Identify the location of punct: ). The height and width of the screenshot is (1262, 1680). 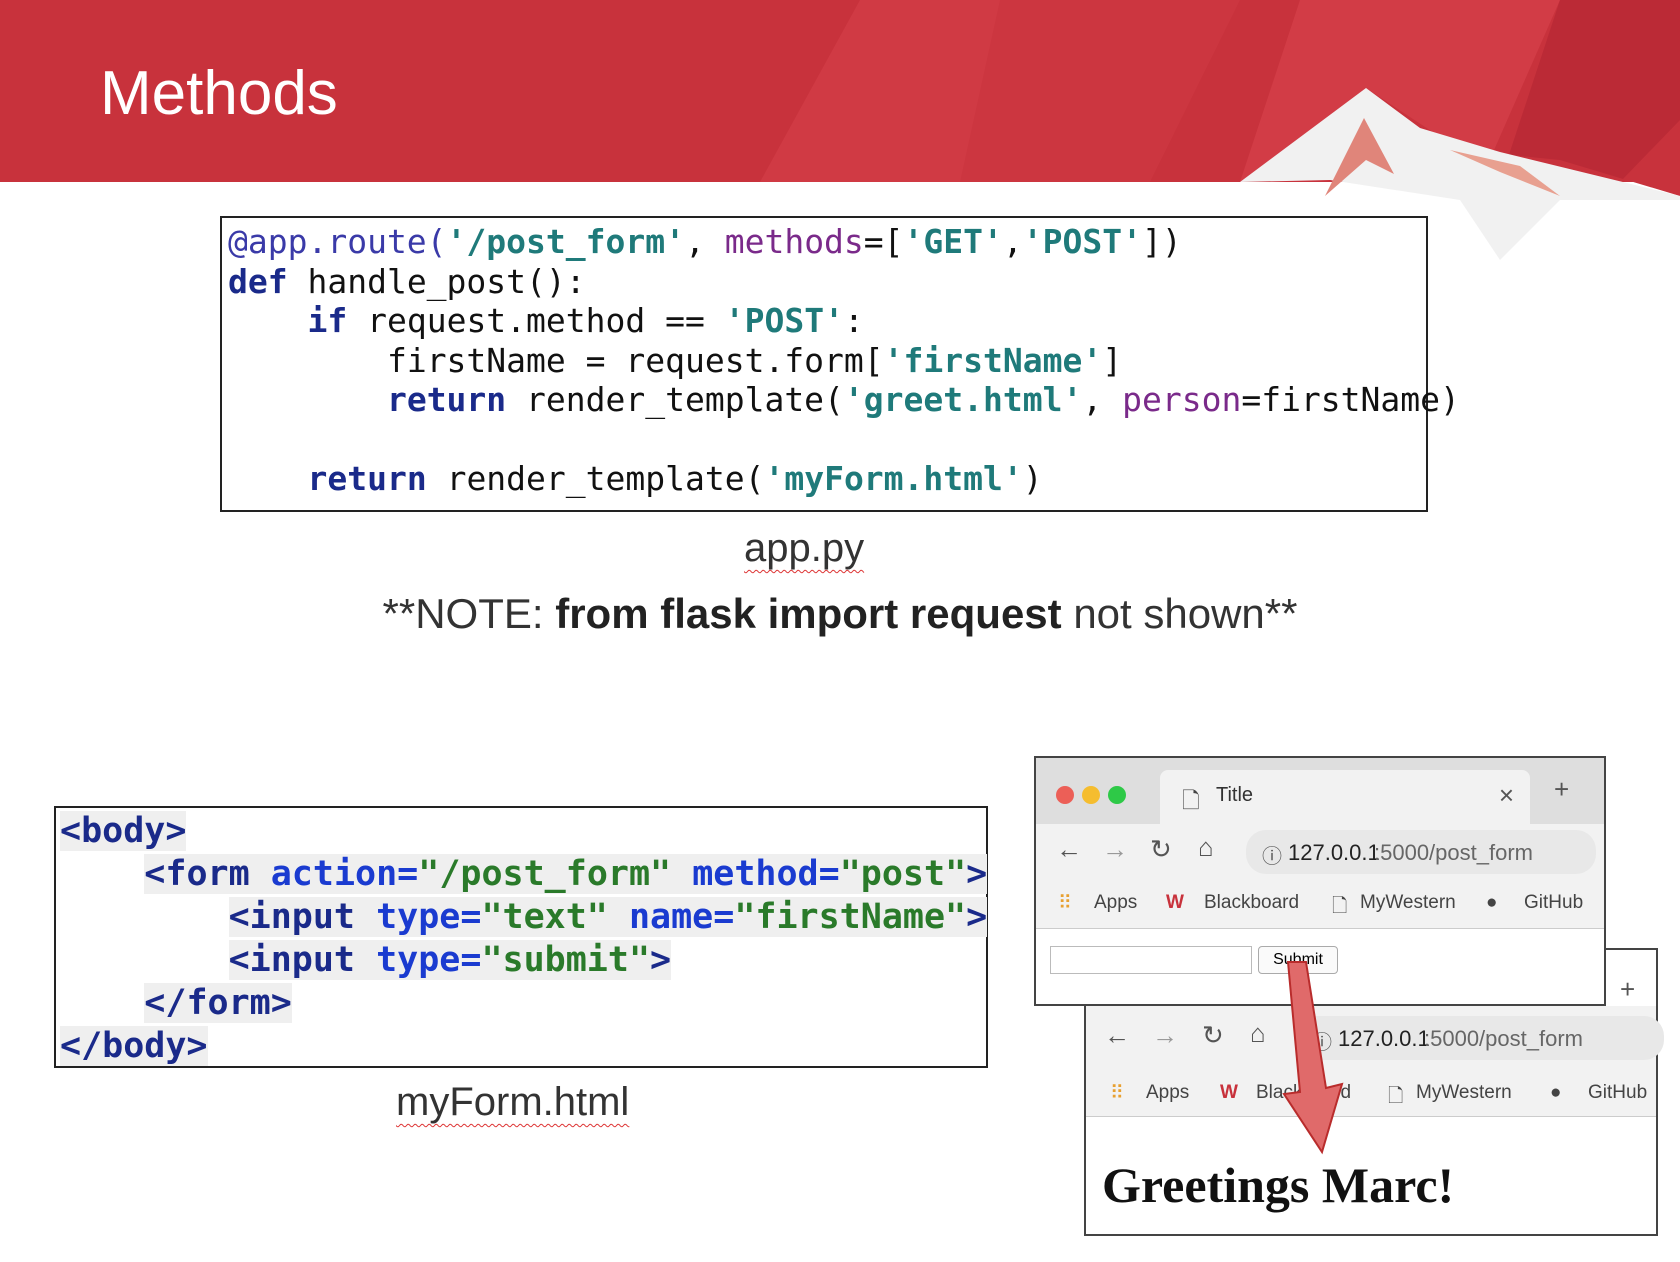
(1032, 478).